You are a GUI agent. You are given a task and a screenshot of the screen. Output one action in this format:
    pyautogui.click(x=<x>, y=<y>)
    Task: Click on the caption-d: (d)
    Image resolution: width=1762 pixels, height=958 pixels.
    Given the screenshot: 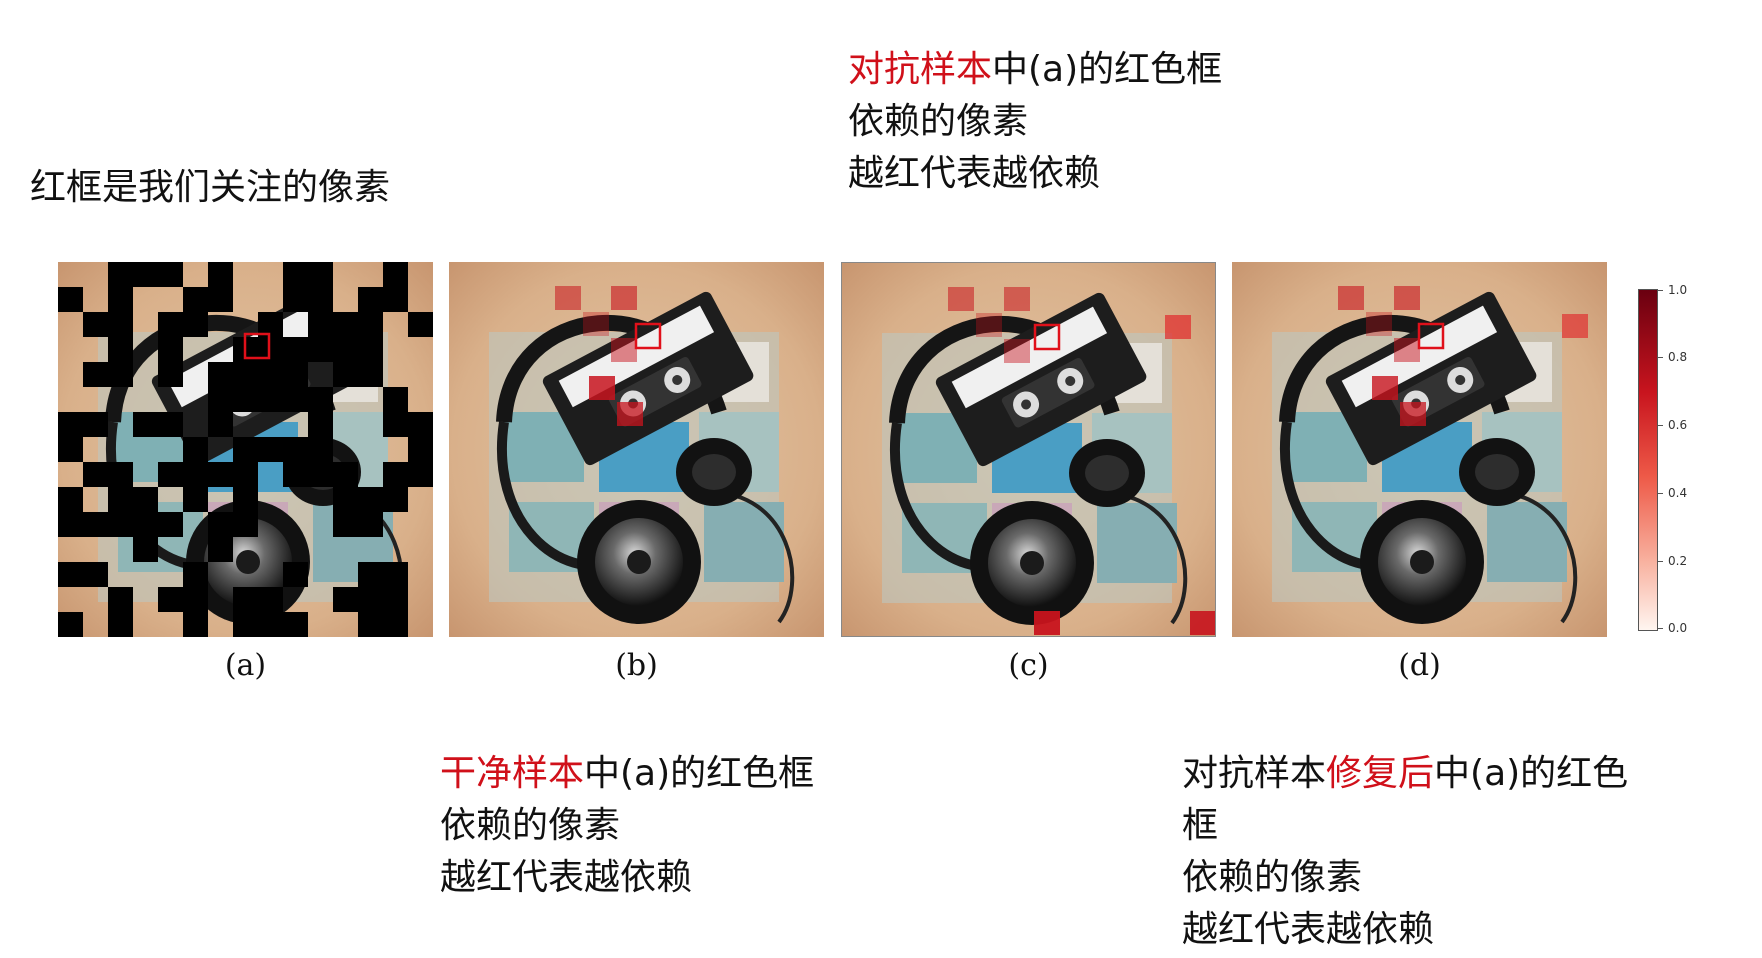 What is the action you would take?
    pyautogui.click(x=1419, y=665)
    